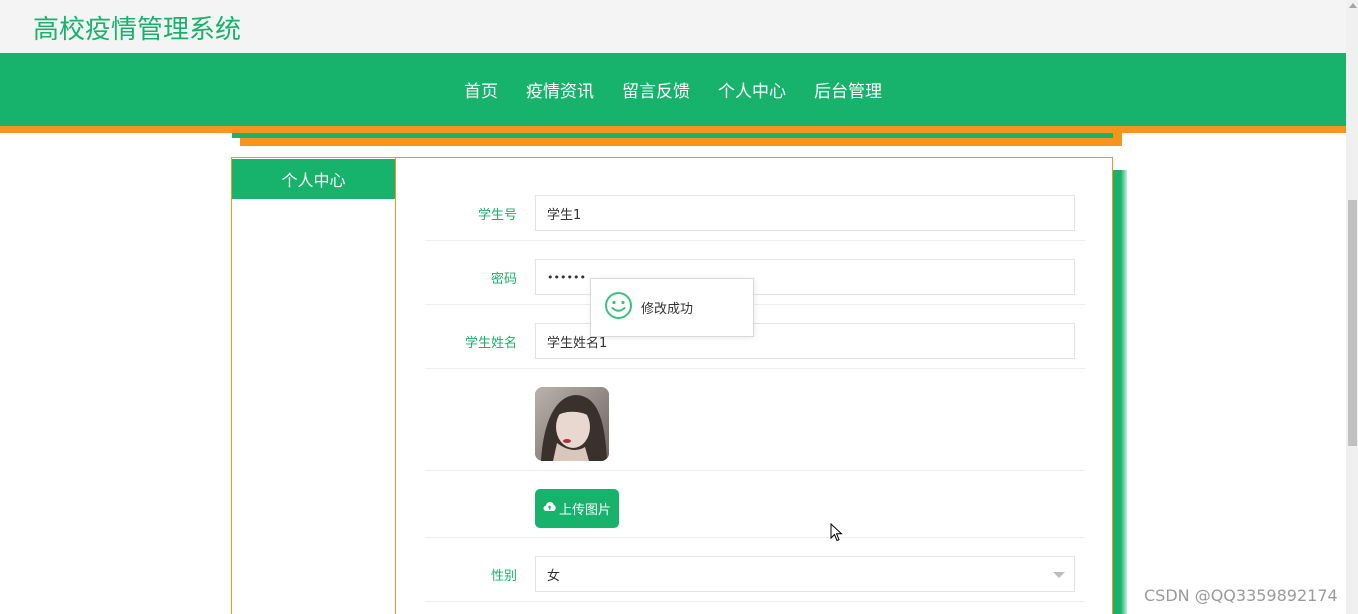  What do you see at coordinates (1059, 575) in the screenshot?
I see `chevron-down-icon` at bounding box center [1059, 575].